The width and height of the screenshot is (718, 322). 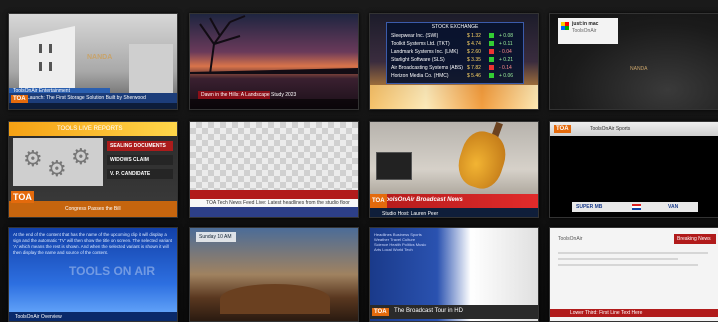 What do you see at coordinates (673, 207) in the screenshot?
I see `team-right: VAN` at bounding box center [673, 207].